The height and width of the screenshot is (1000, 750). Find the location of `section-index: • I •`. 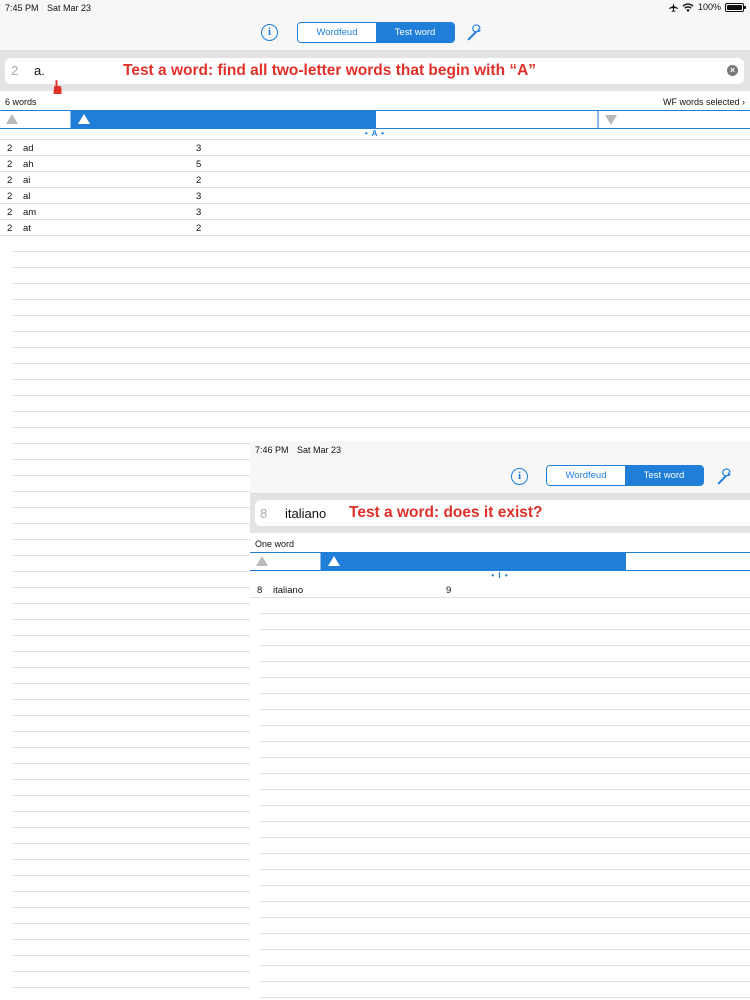

section-index: • I • is located at coordinates (500, 575).